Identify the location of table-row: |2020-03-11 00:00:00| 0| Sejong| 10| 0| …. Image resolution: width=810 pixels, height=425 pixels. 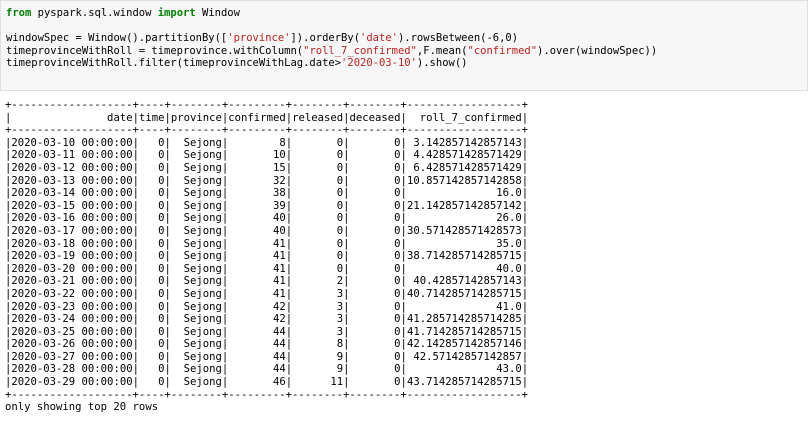
(267, 155).